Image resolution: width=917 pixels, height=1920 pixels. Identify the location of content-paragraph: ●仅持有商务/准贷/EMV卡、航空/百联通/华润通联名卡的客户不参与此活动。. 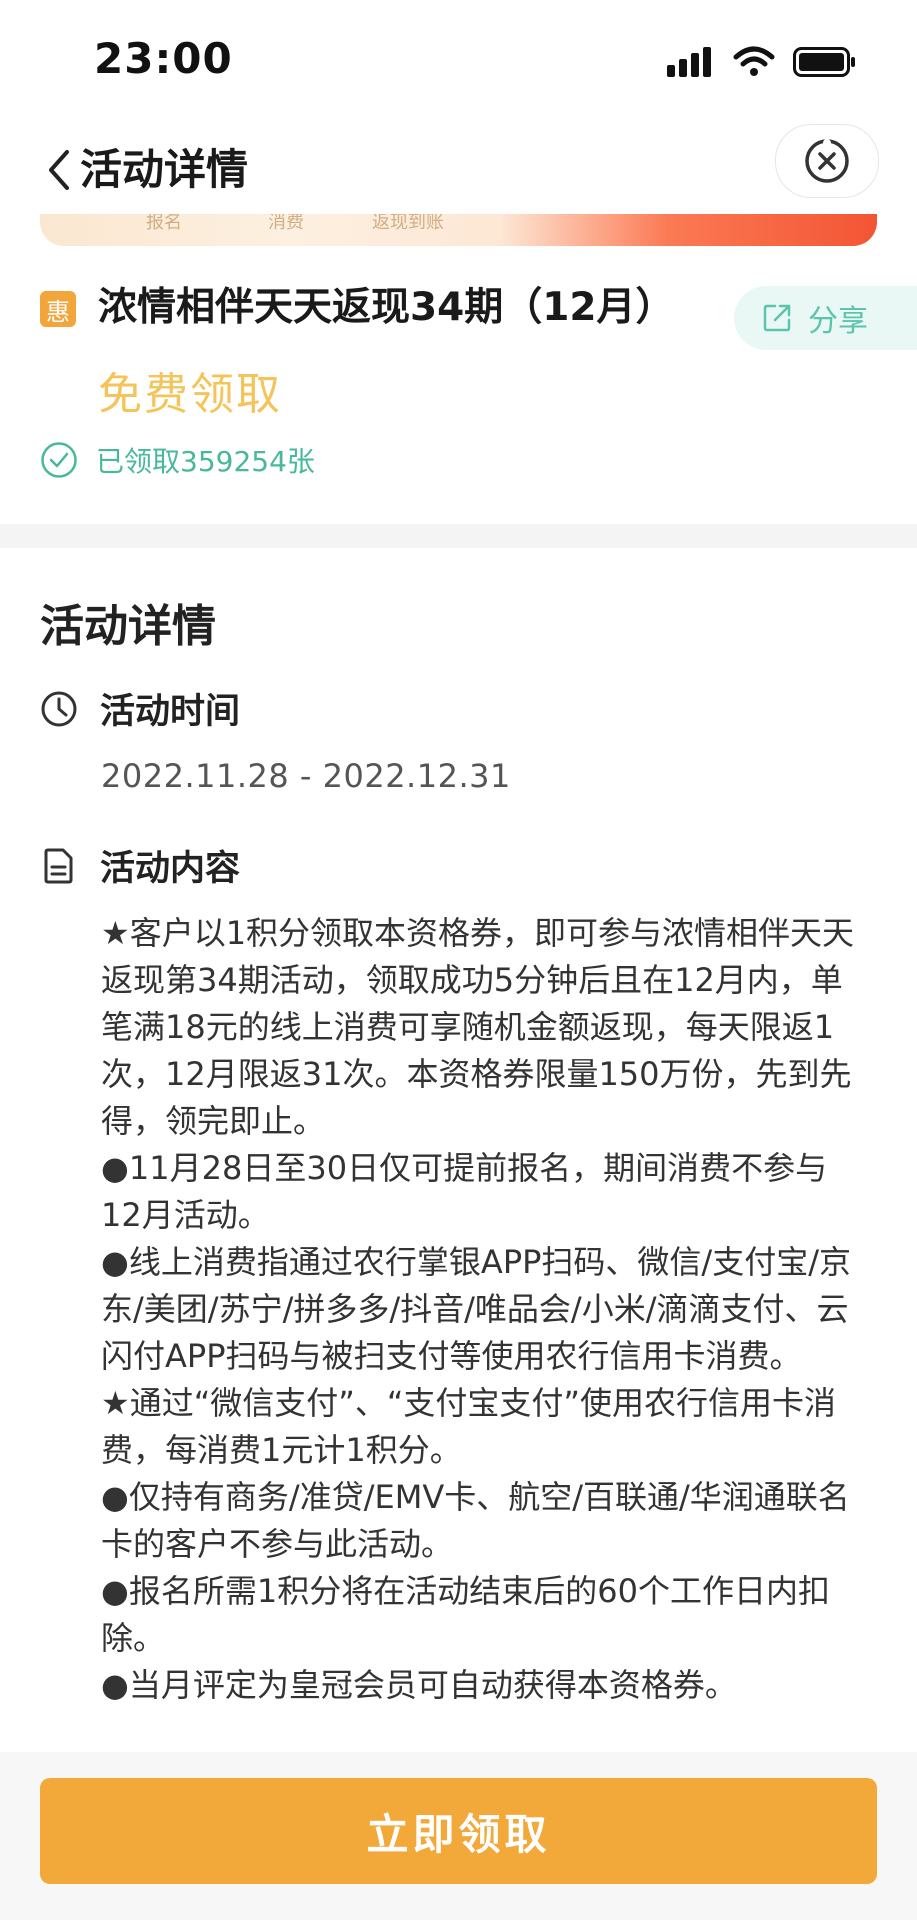
(475, 1520).